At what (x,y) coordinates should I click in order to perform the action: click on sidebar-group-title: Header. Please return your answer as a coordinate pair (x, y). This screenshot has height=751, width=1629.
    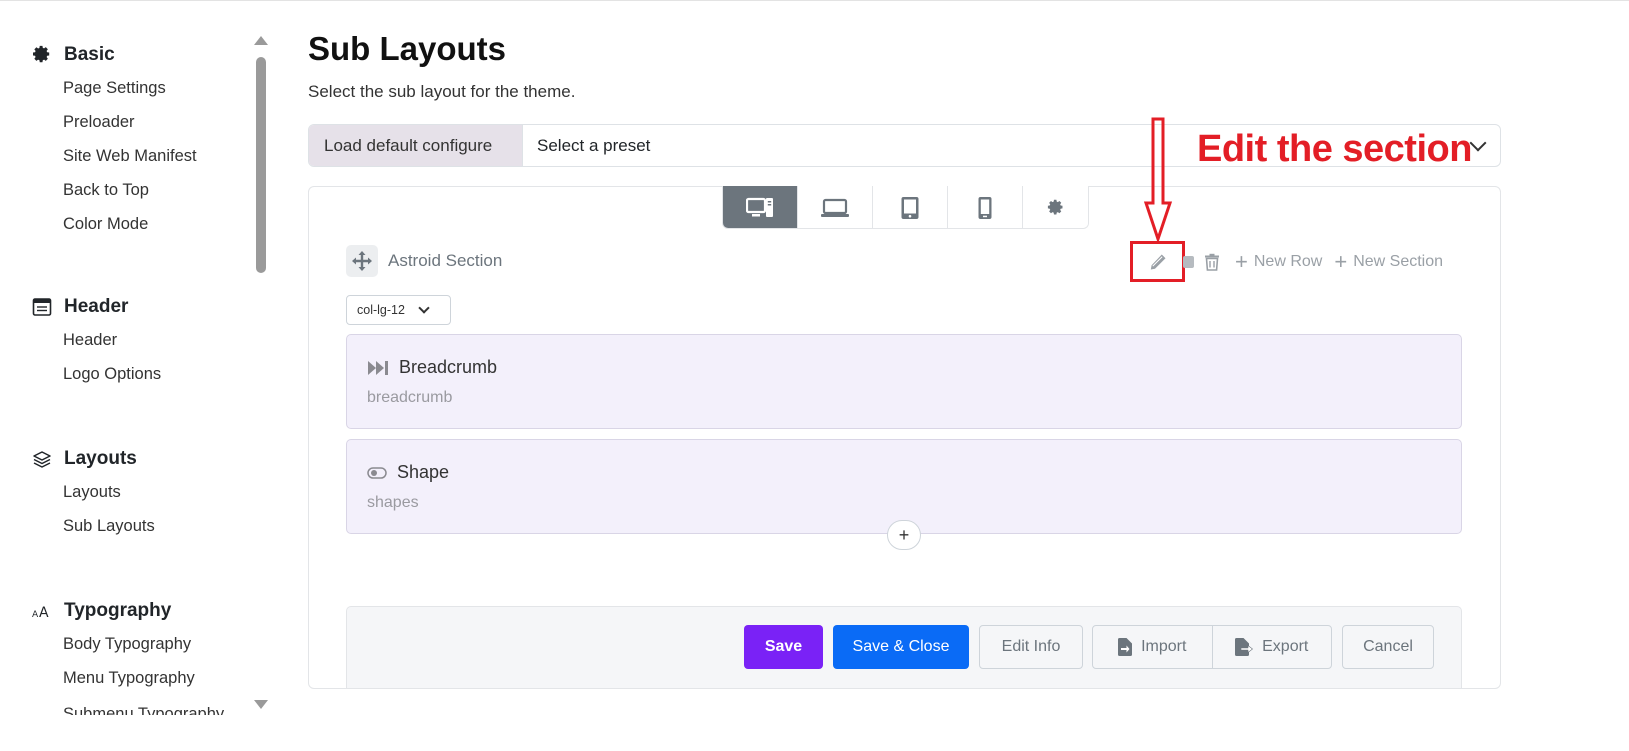
    Looking at the image, I should click on (96, 306).